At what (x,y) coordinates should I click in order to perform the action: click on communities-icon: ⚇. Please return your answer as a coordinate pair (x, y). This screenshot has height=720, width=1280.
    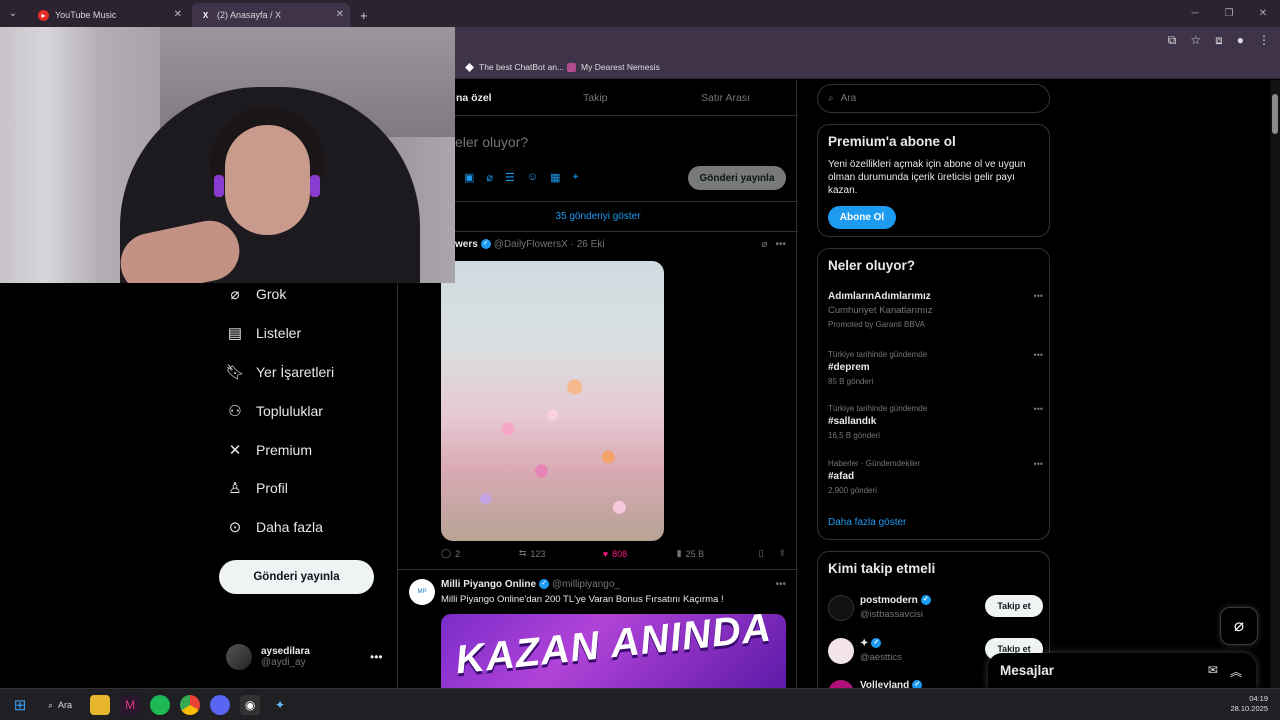
    Looking at the image, I should click on (235, 411).